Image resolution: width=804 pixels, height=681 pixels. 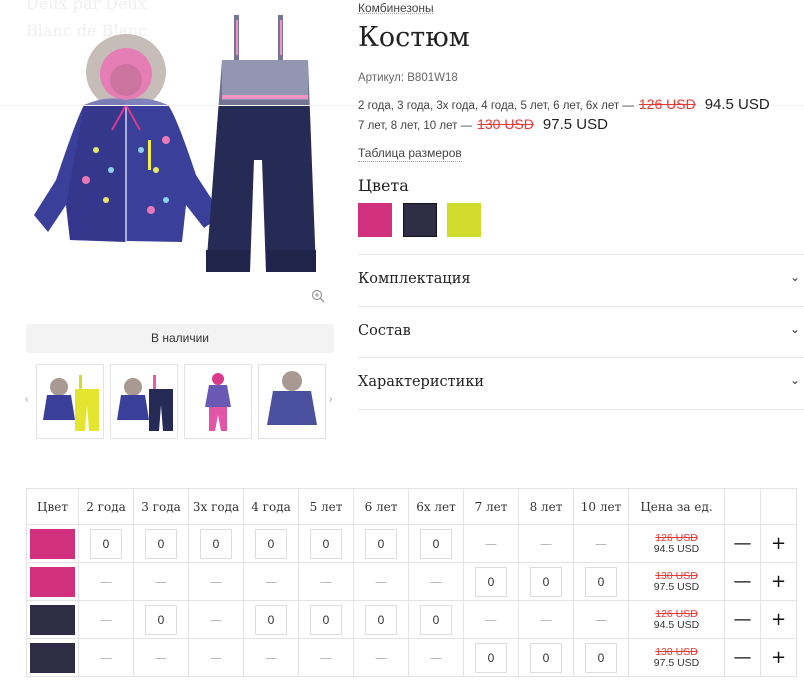 What do you see at coordinates (271, 506) in the screenshot?
I see `table-header-cell: 4 года` at bounding box center [271, 506].